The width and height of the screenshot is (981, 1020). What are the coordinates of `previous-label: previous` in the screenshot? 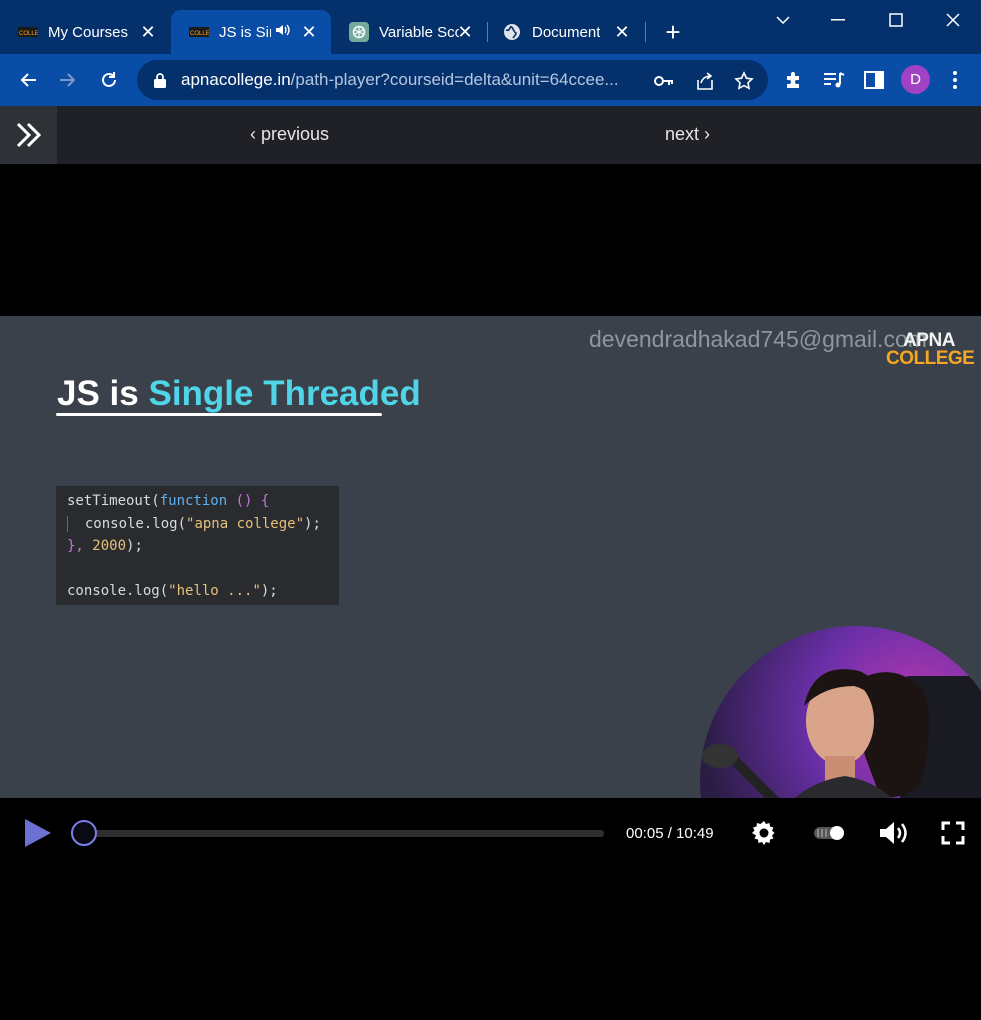 It's located at (295, 134).